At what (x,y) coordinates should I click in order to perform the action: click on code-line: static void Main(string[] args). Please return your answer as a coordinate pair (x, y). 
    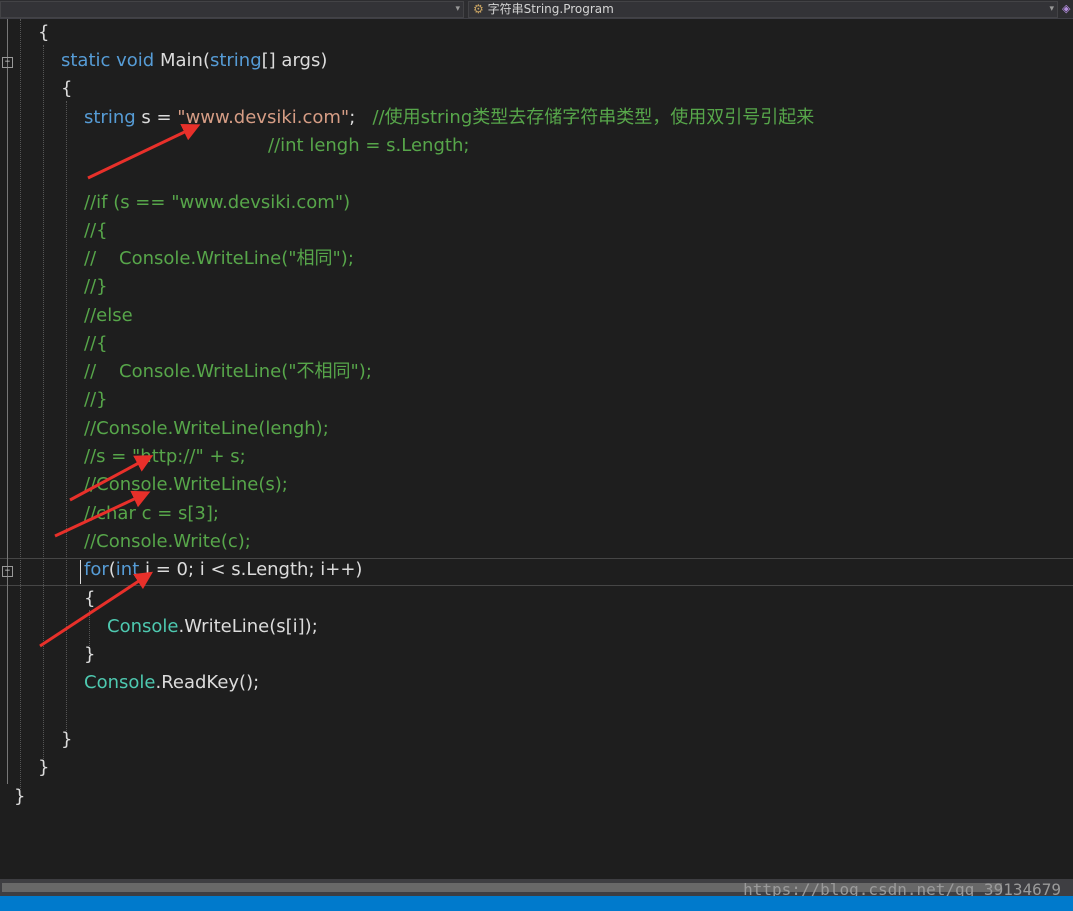
    Looking at the image, I should click on (194, 60).